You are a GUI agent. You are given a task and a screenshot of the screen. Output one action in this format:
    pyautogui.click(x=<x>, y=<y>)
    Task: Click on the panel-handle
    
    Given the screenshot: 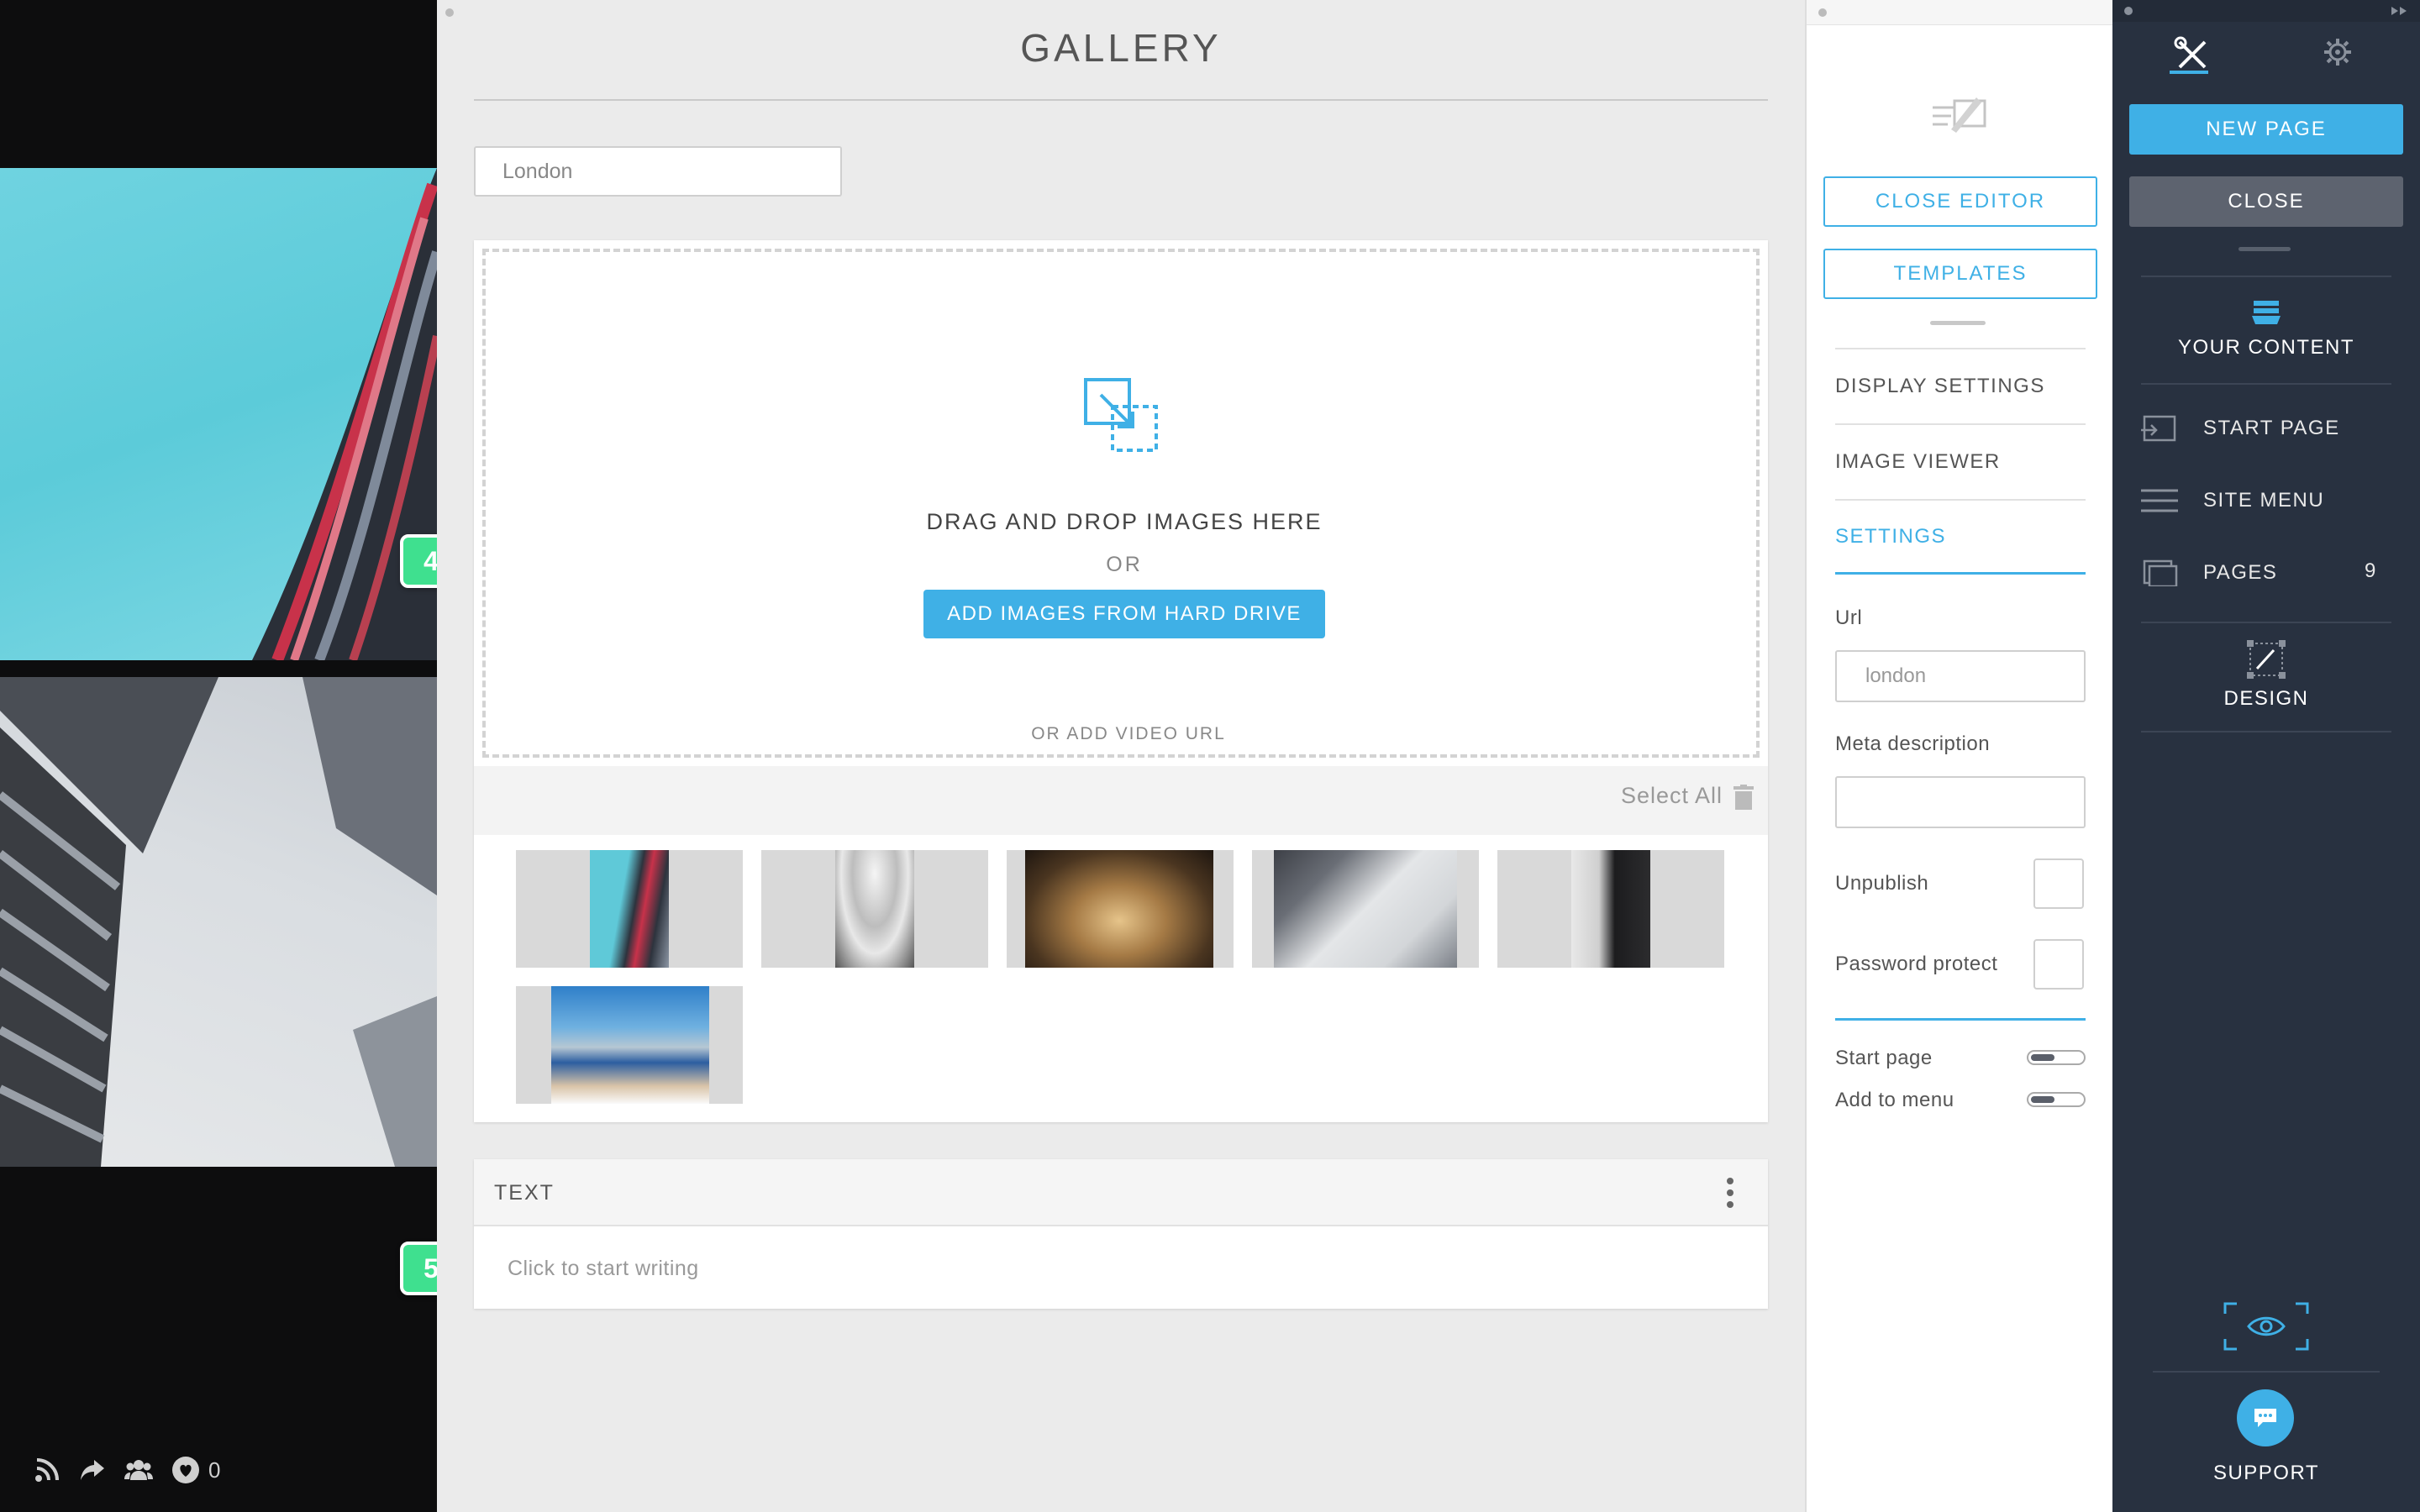 What is the action you would take?
    pyautogui.click(x=1958, y=323)
    